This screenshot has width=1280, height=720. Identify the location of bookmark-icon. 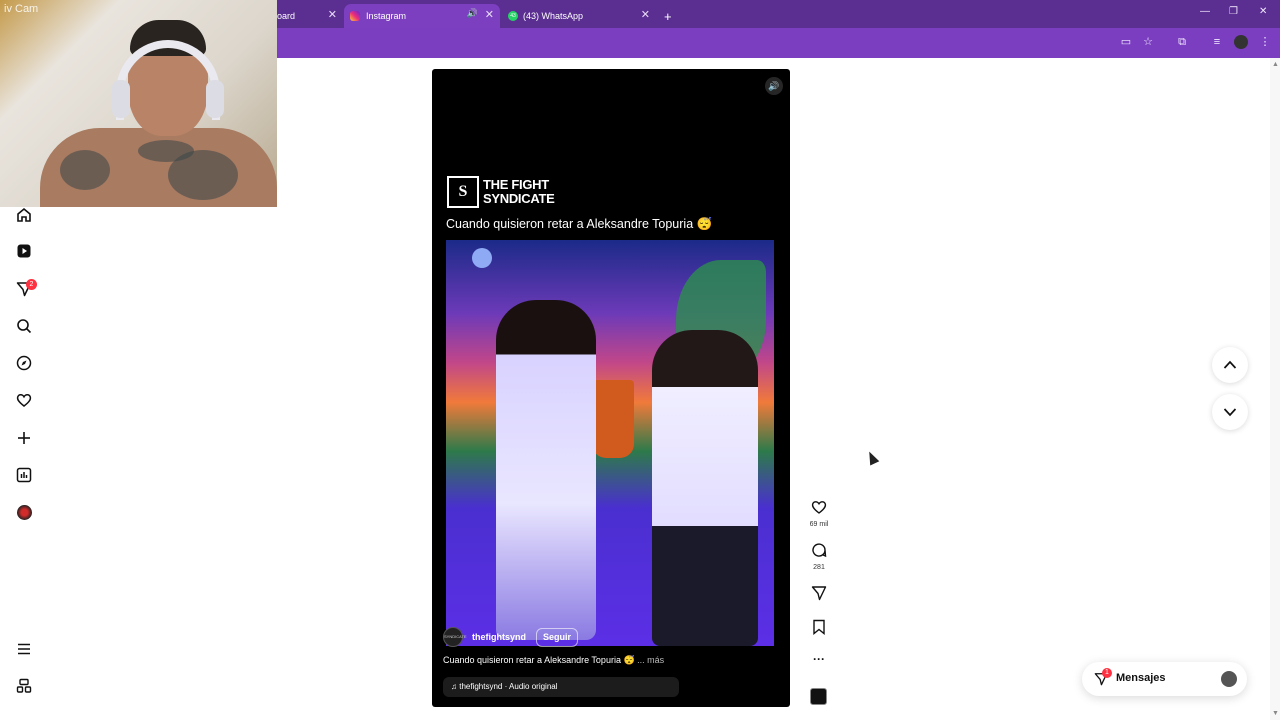
(819, 627).